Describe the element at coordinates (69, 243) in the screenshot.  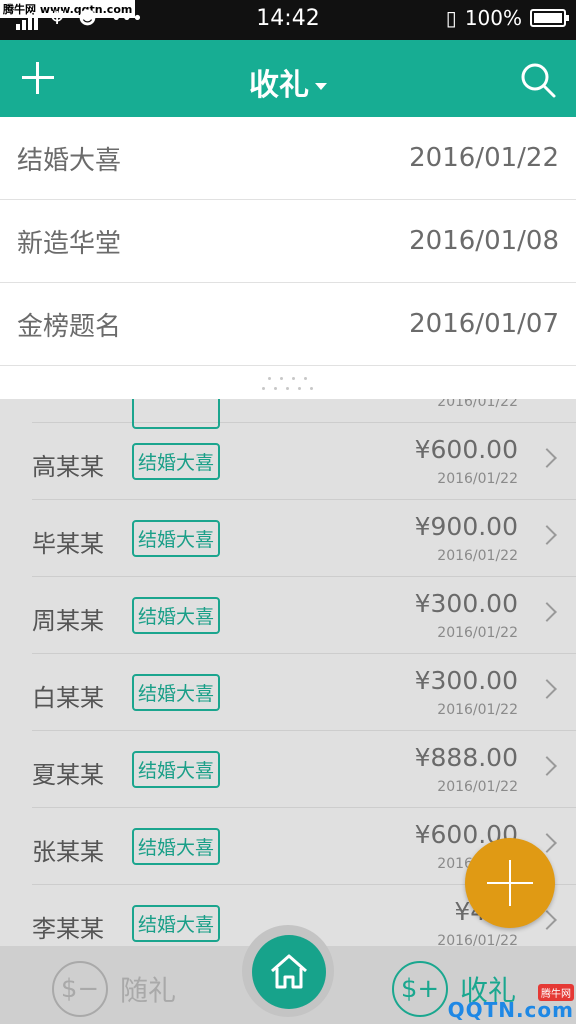
I see `event-name: 新造华堂` at that location.